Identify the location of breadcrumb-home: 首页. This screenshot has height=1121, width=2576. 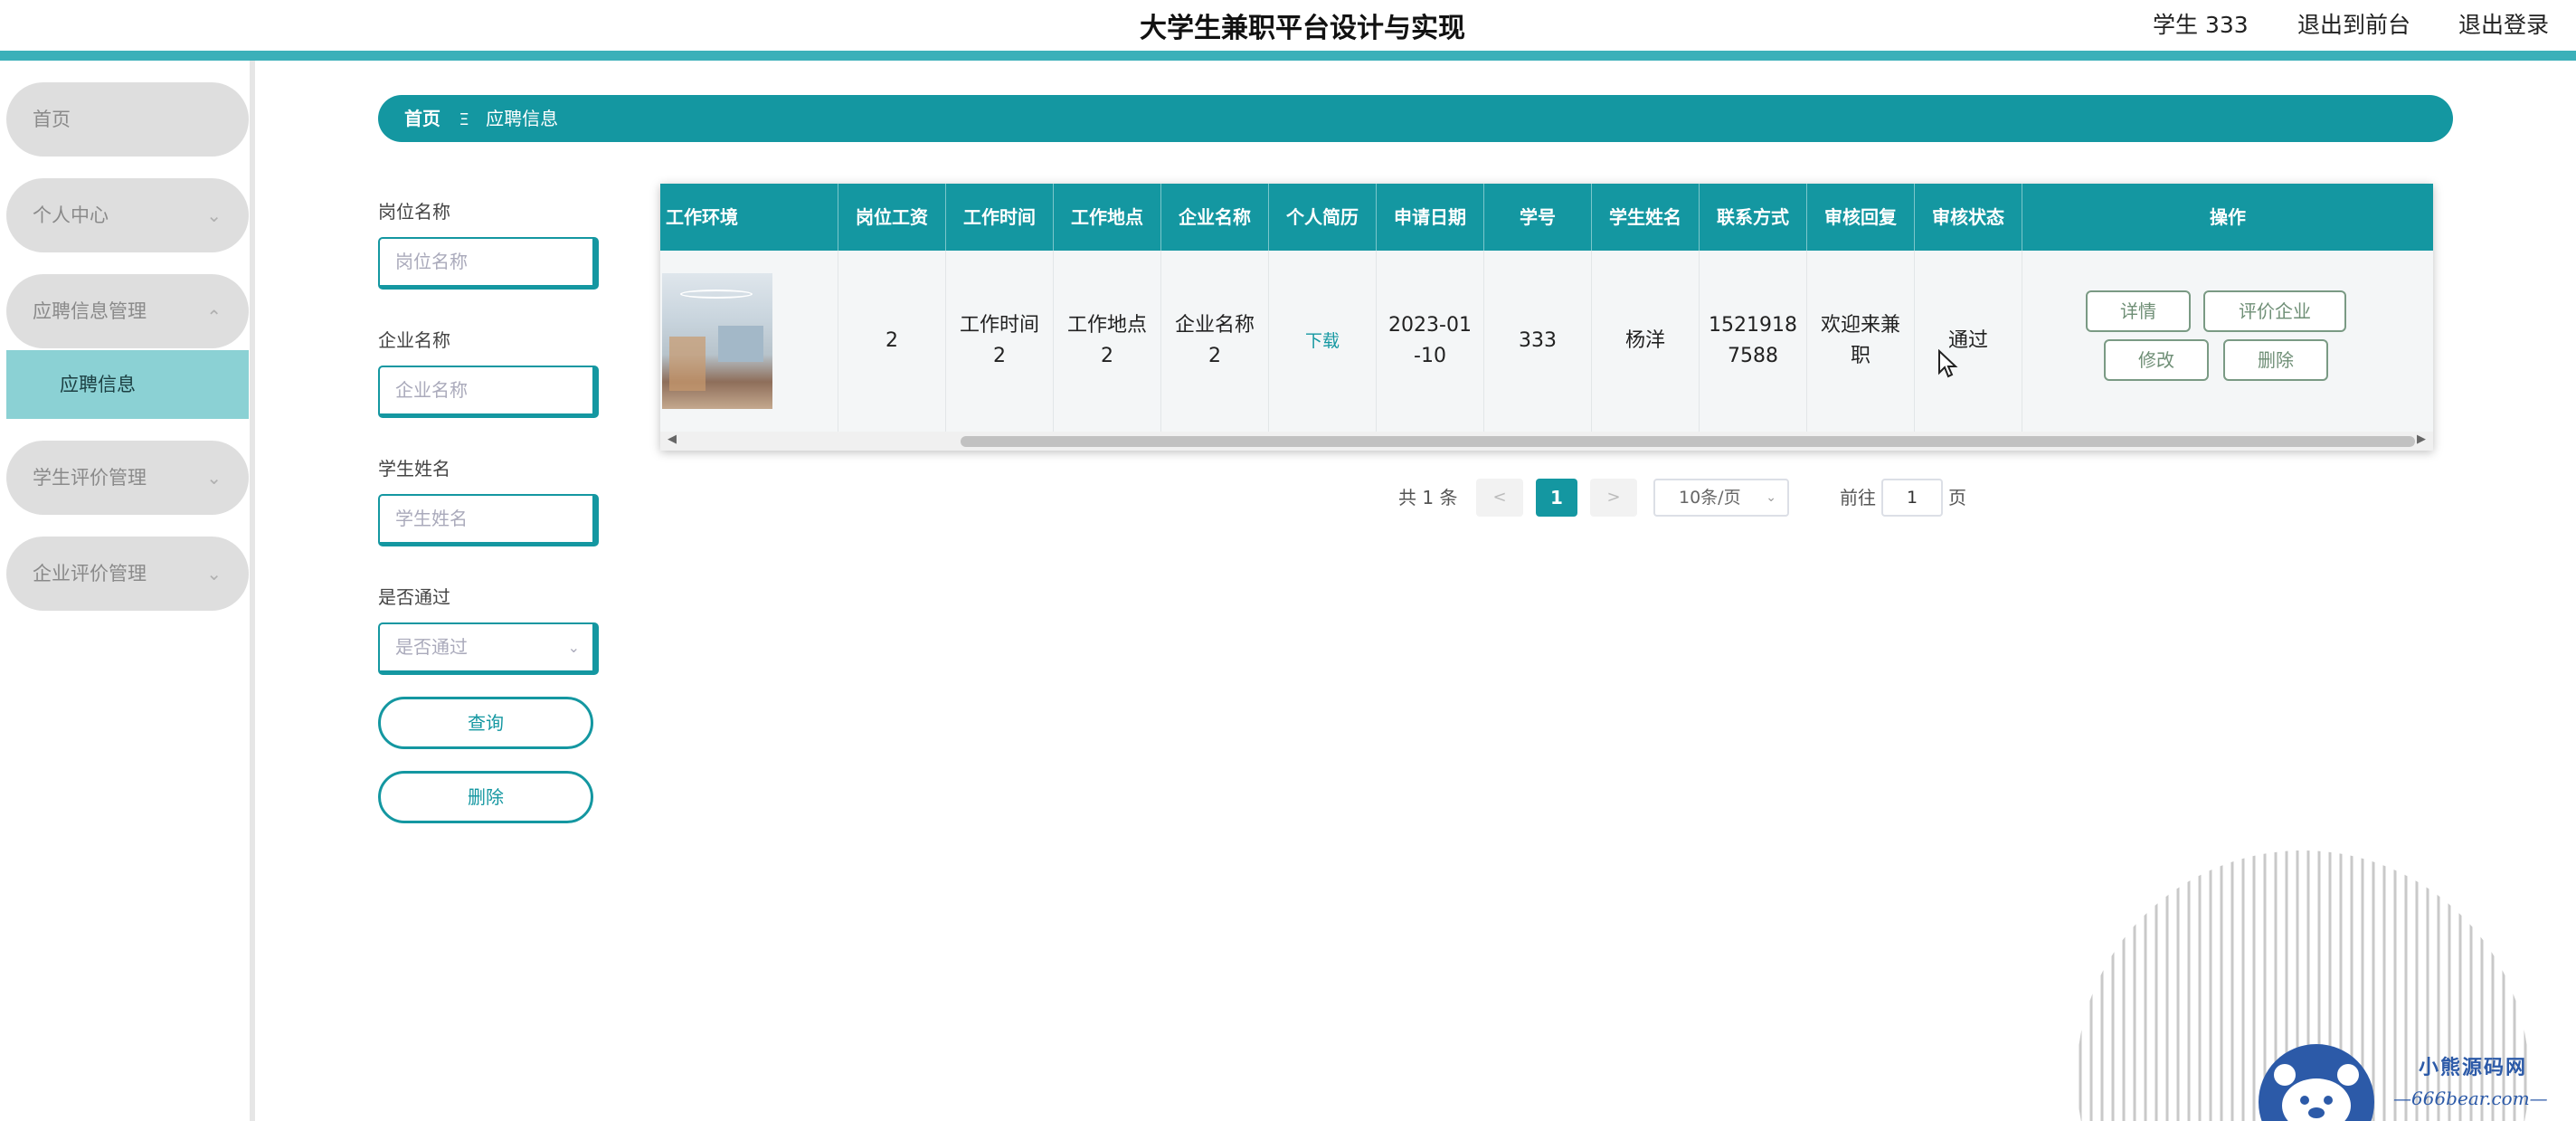
(422, 119).